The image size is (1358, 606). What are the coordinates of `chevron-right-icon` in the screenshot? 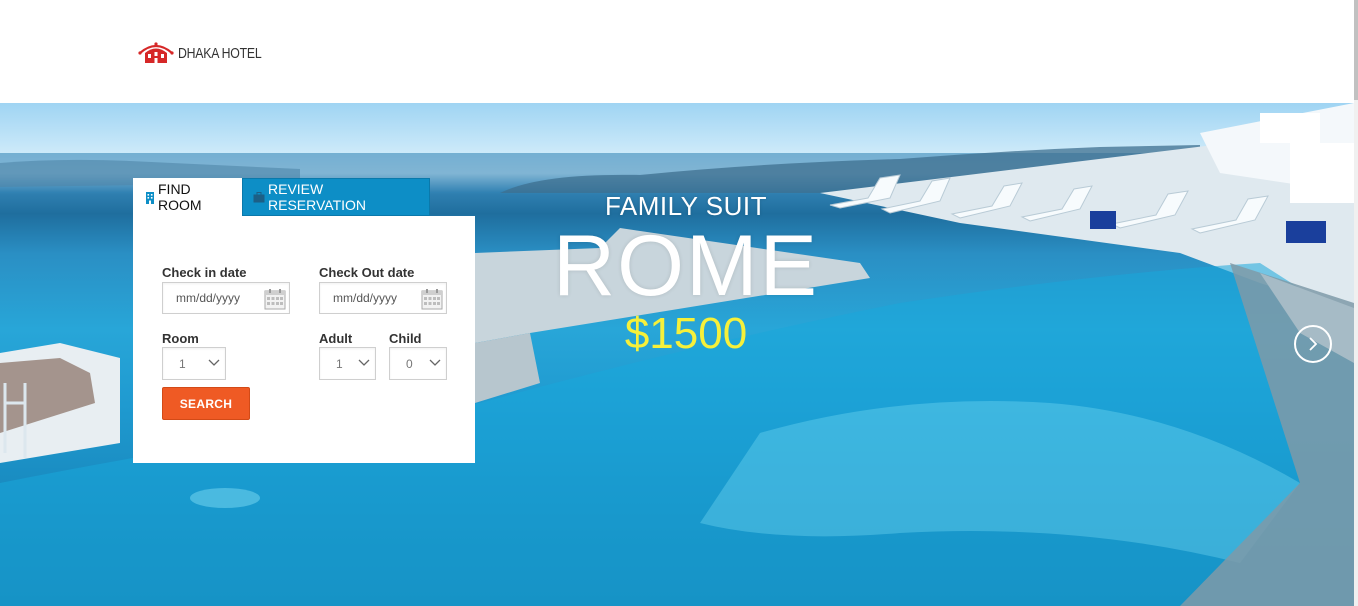 It's located at (1313, 344).